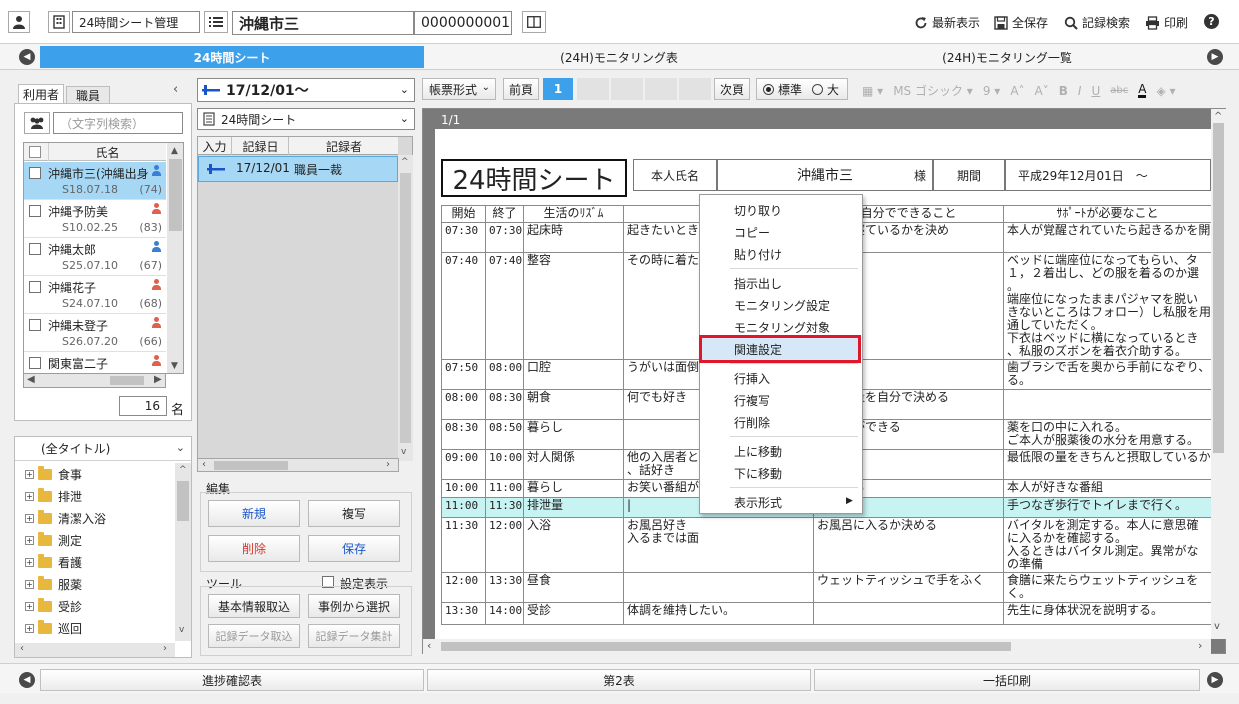 The width and height of the screenshot is (1239, 704). Describe the element at coordinates (1107, 404) in the screenshot. I see `support-cell` at that location.